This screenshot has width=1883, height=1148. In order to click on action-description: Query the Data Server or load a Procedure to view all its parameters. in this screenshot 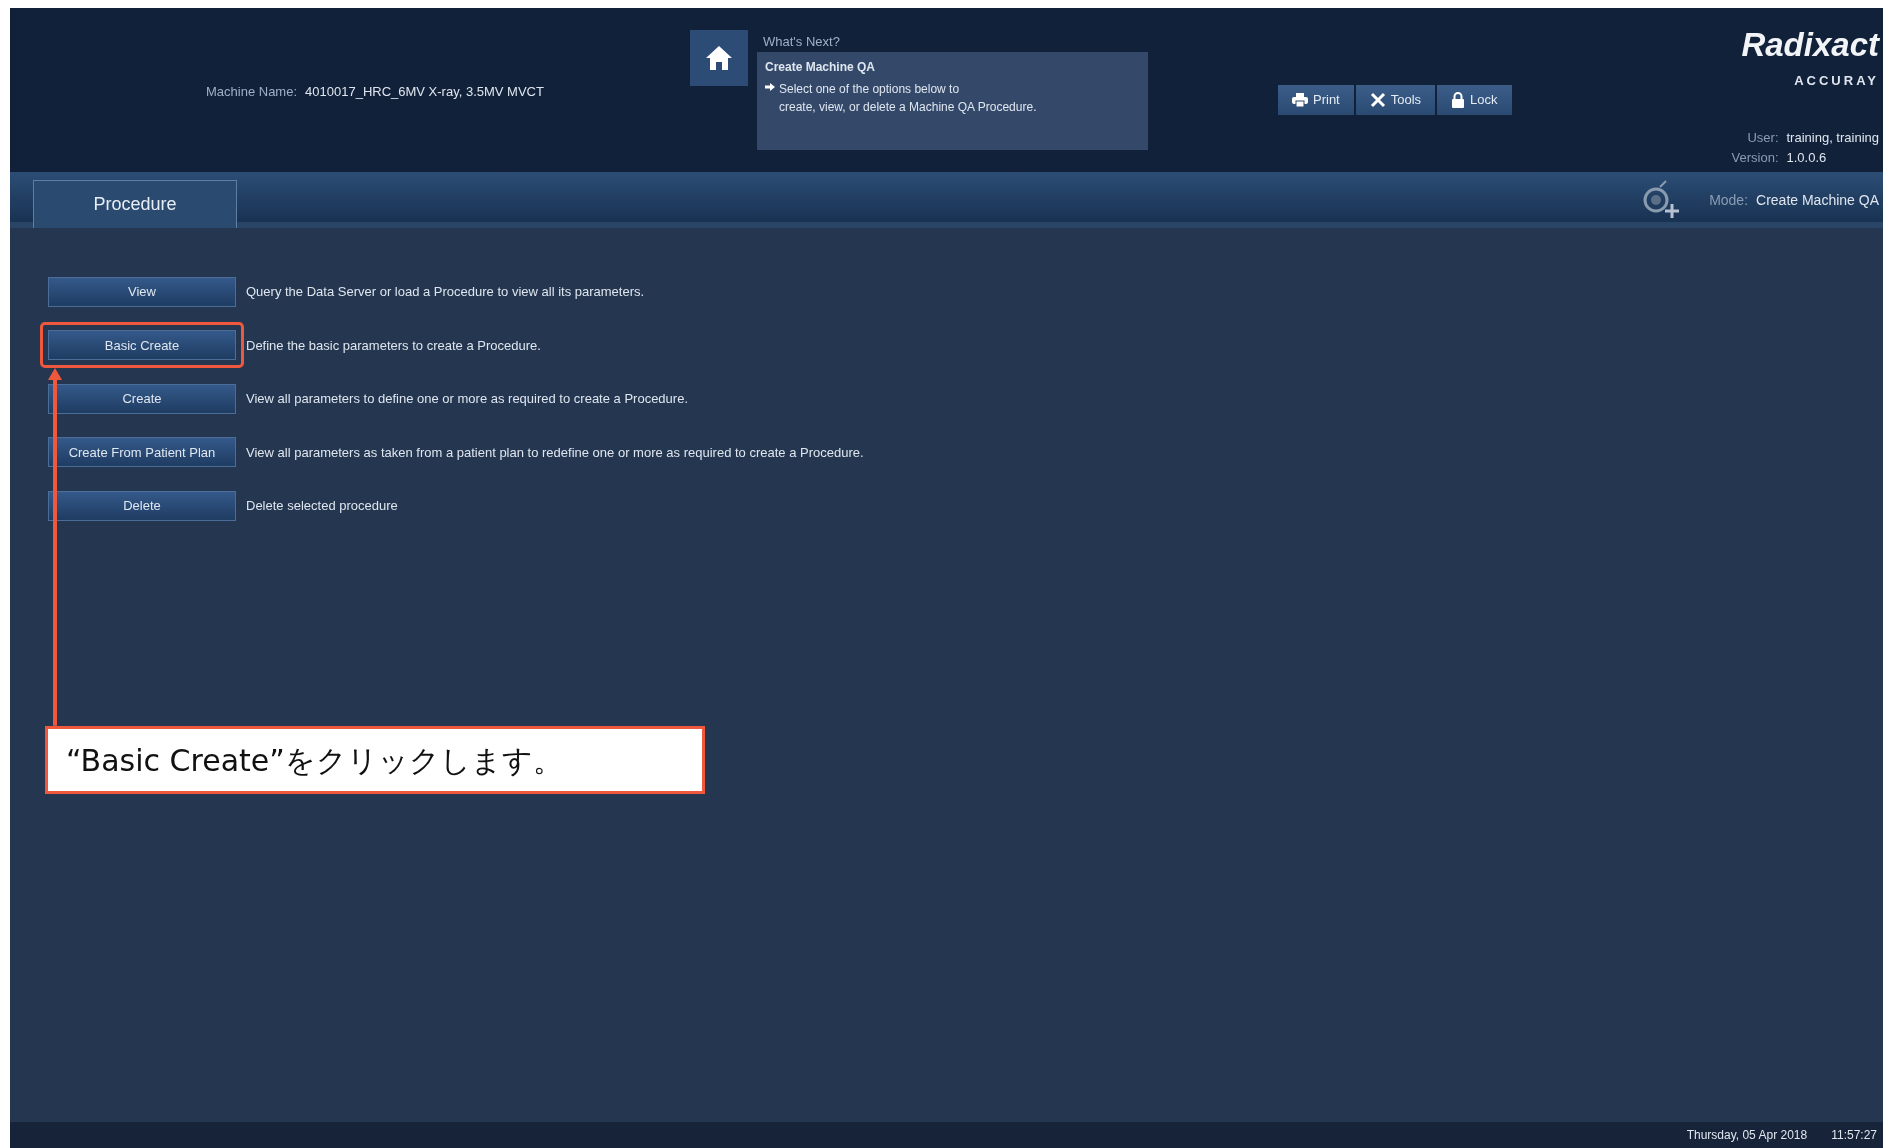, I will do `click(445, 292)`.